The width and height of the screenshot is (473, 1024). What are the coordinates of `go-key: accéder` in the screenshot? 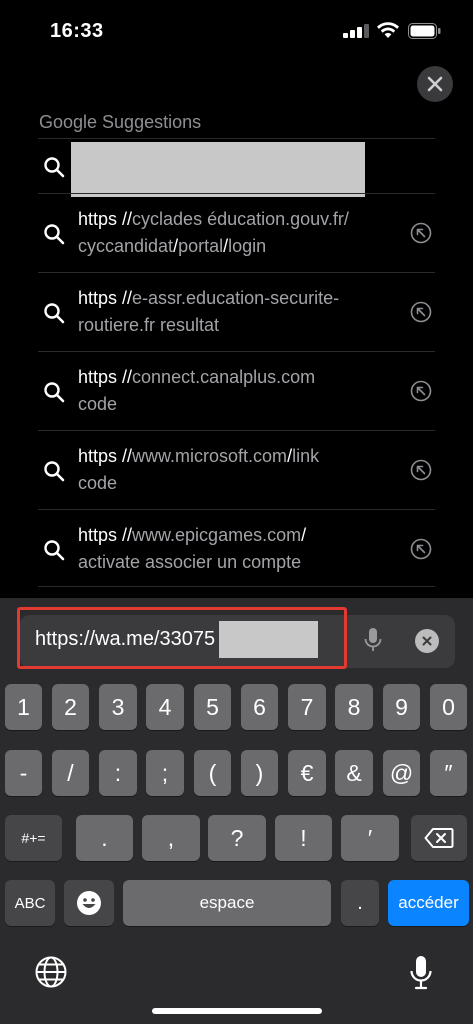 It's located at (428, 903).